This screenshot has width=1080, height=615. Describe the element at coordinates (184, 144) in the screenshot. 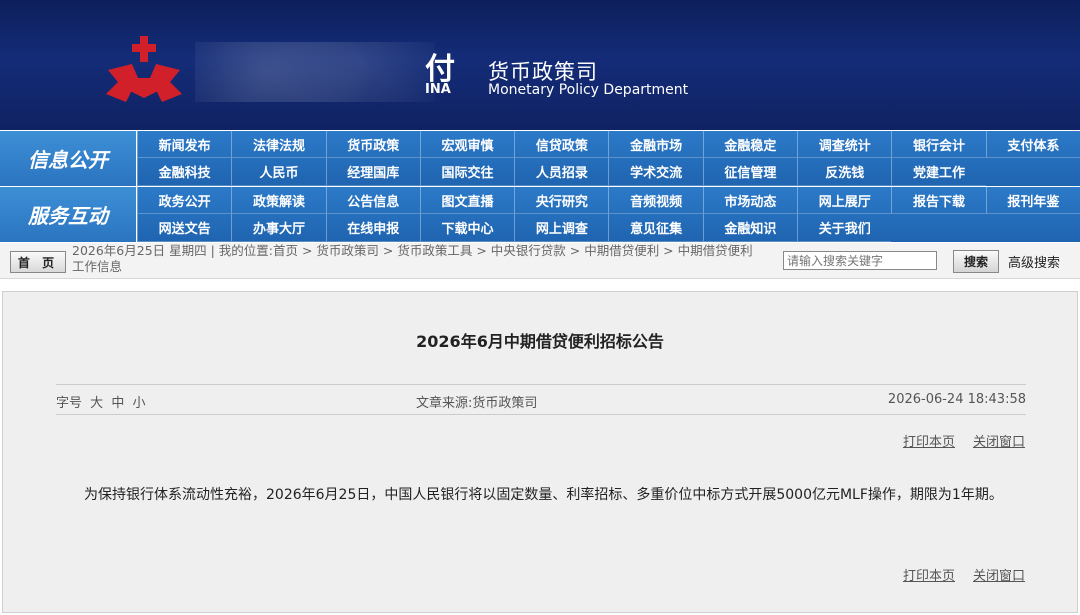

I see `nav-item: 新闻发布` at that location.